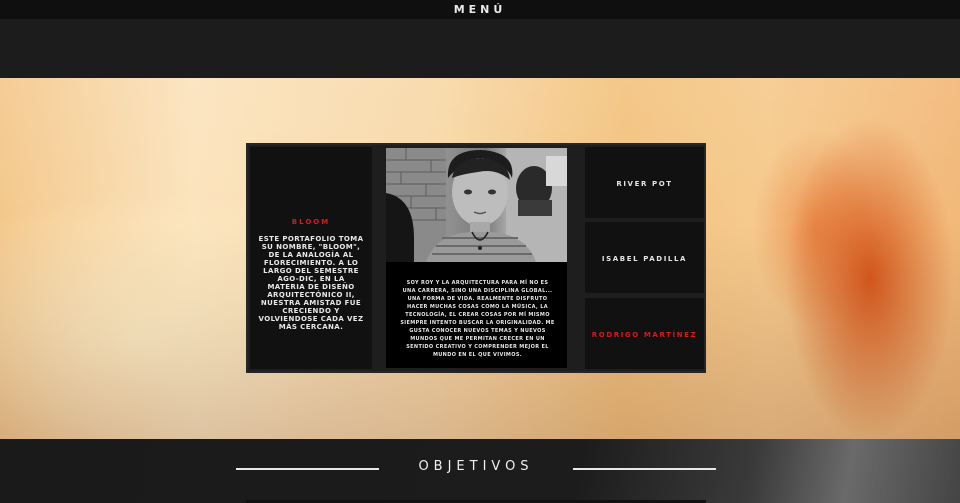 This screenshot has height=503, width=960. I want to click on profile-photo-illustration, so click(476, 205).